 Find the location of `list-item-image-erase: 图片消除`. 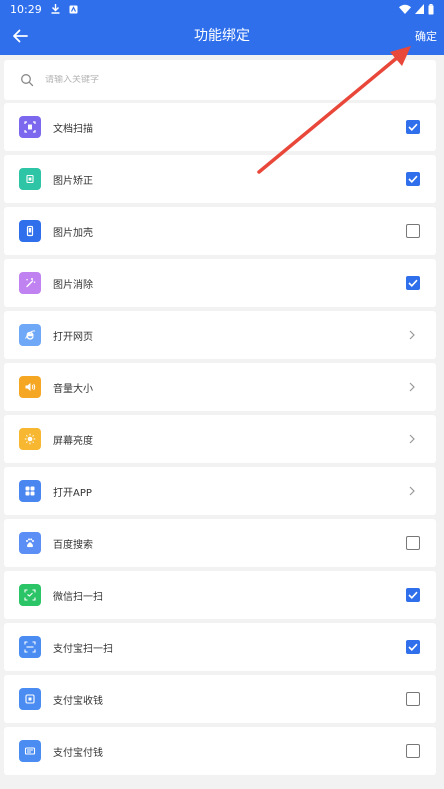

list-item-image-erase: 图片消除 is located at coordinates (220, 283).